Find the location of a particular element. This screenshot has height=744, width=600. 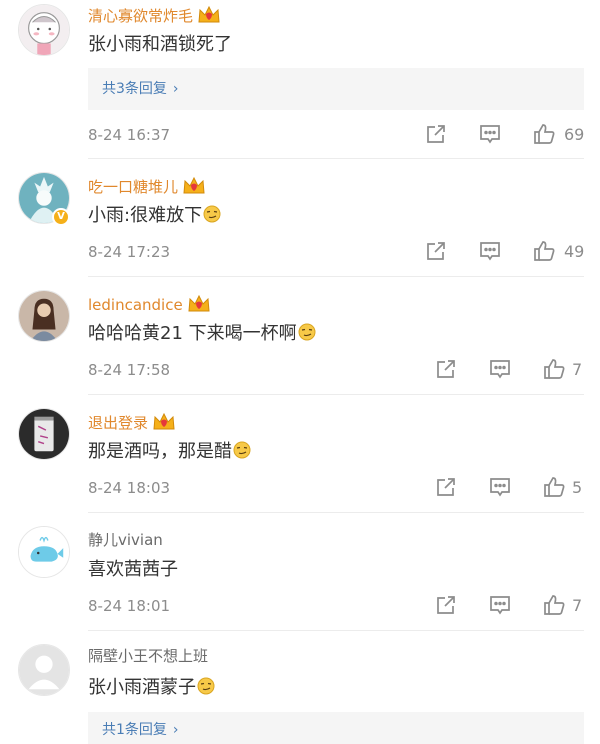

comment-text: 喜欢茜茜子 is located at coordinates (133, 569).